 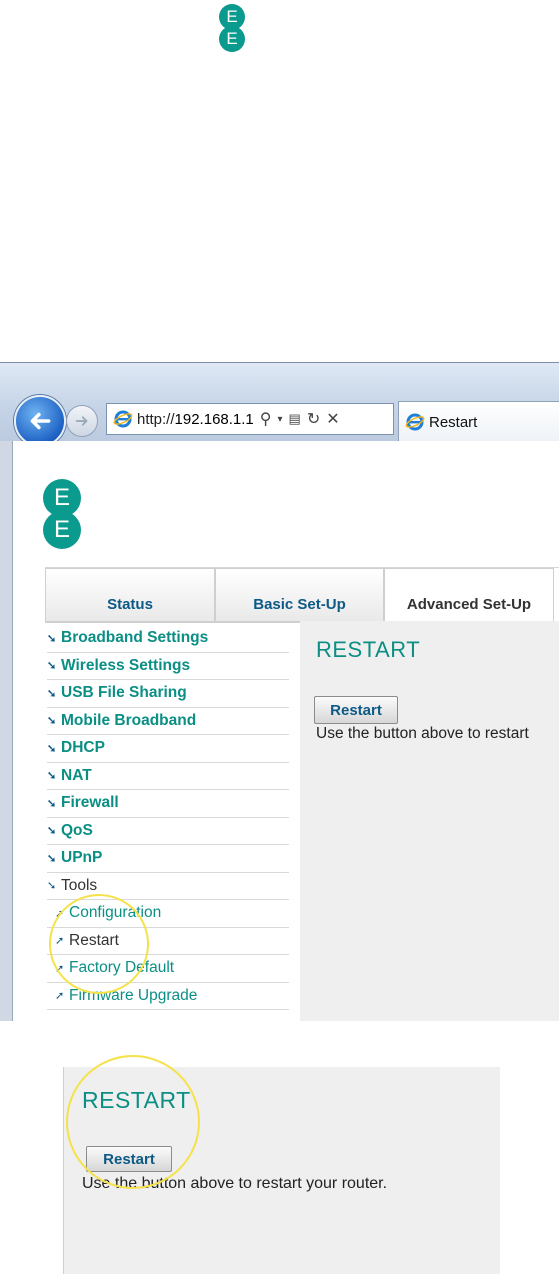 I want to click on sidebar-subitem-configuration: ➚ Configuration, so click(x=168, y=914).